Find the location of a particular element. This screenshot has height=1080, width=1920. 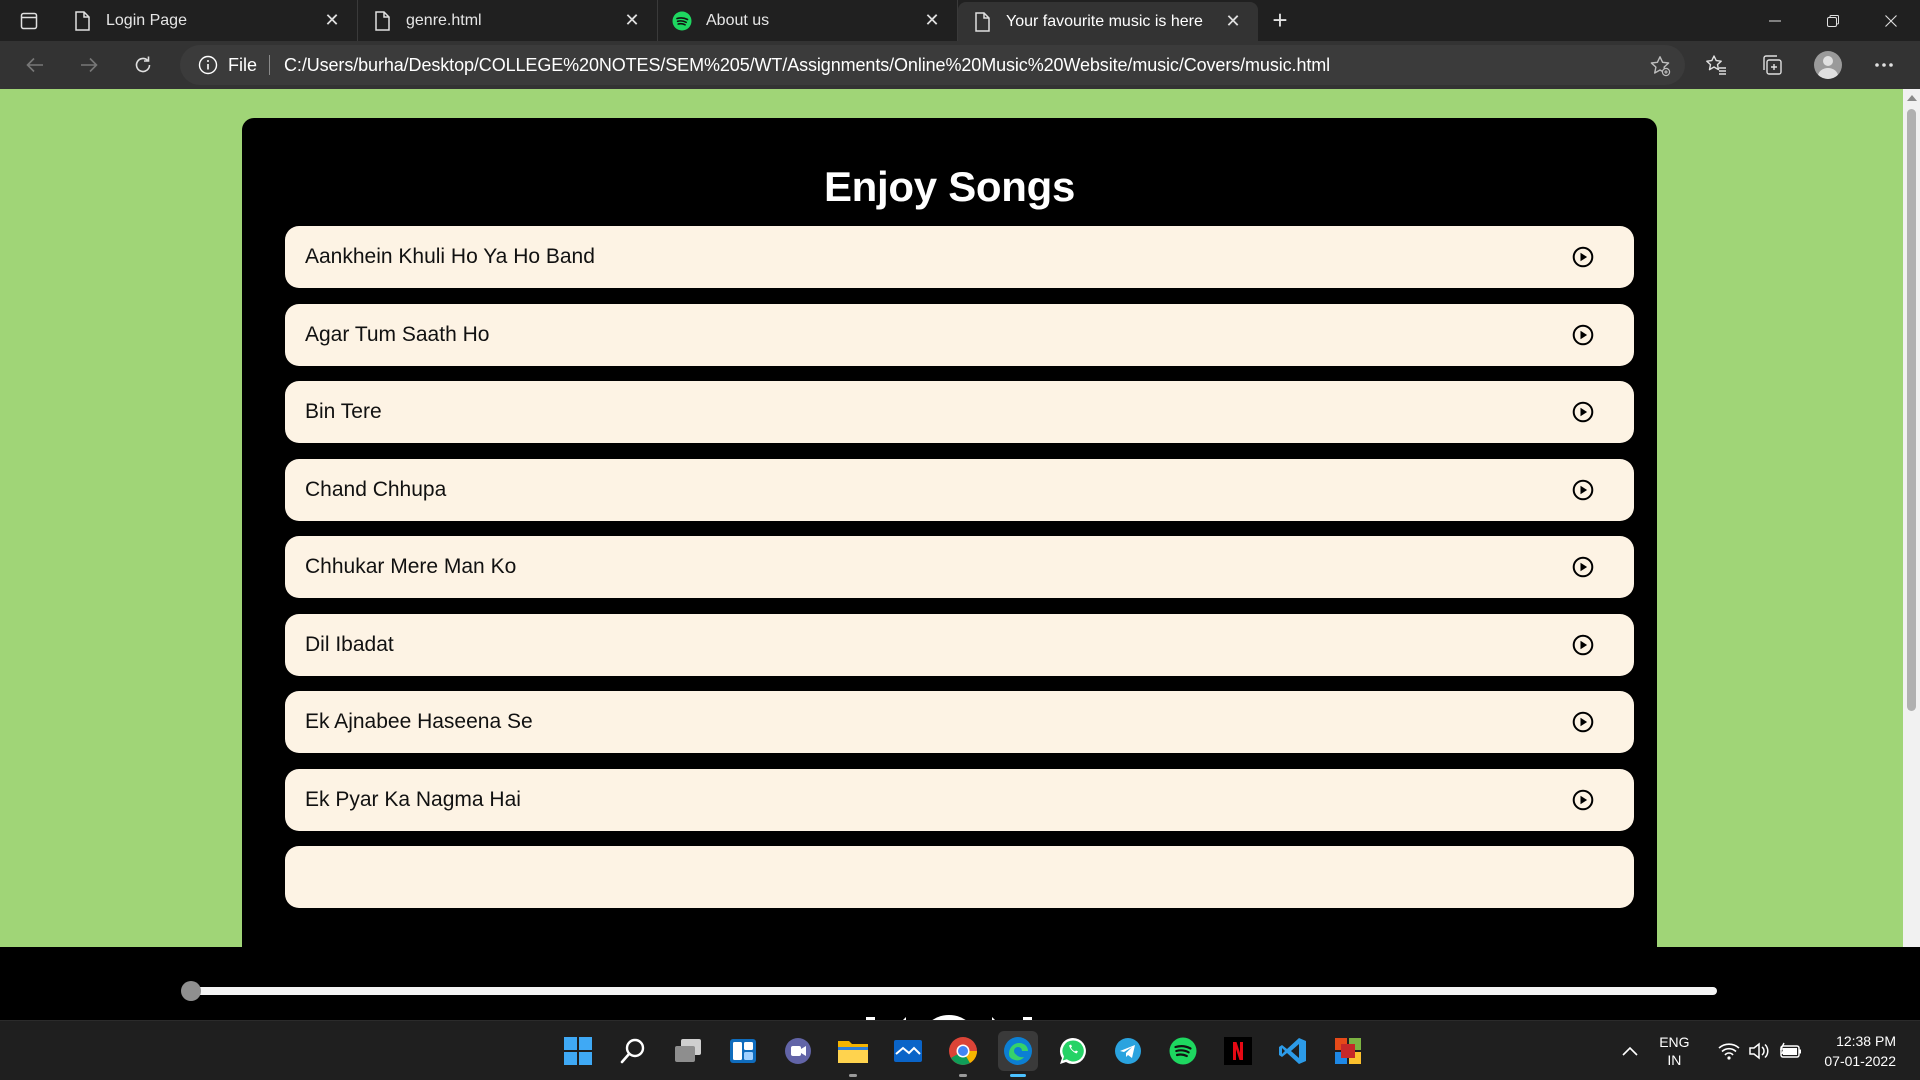

minimize-button is located at coordinates (1775, 20).